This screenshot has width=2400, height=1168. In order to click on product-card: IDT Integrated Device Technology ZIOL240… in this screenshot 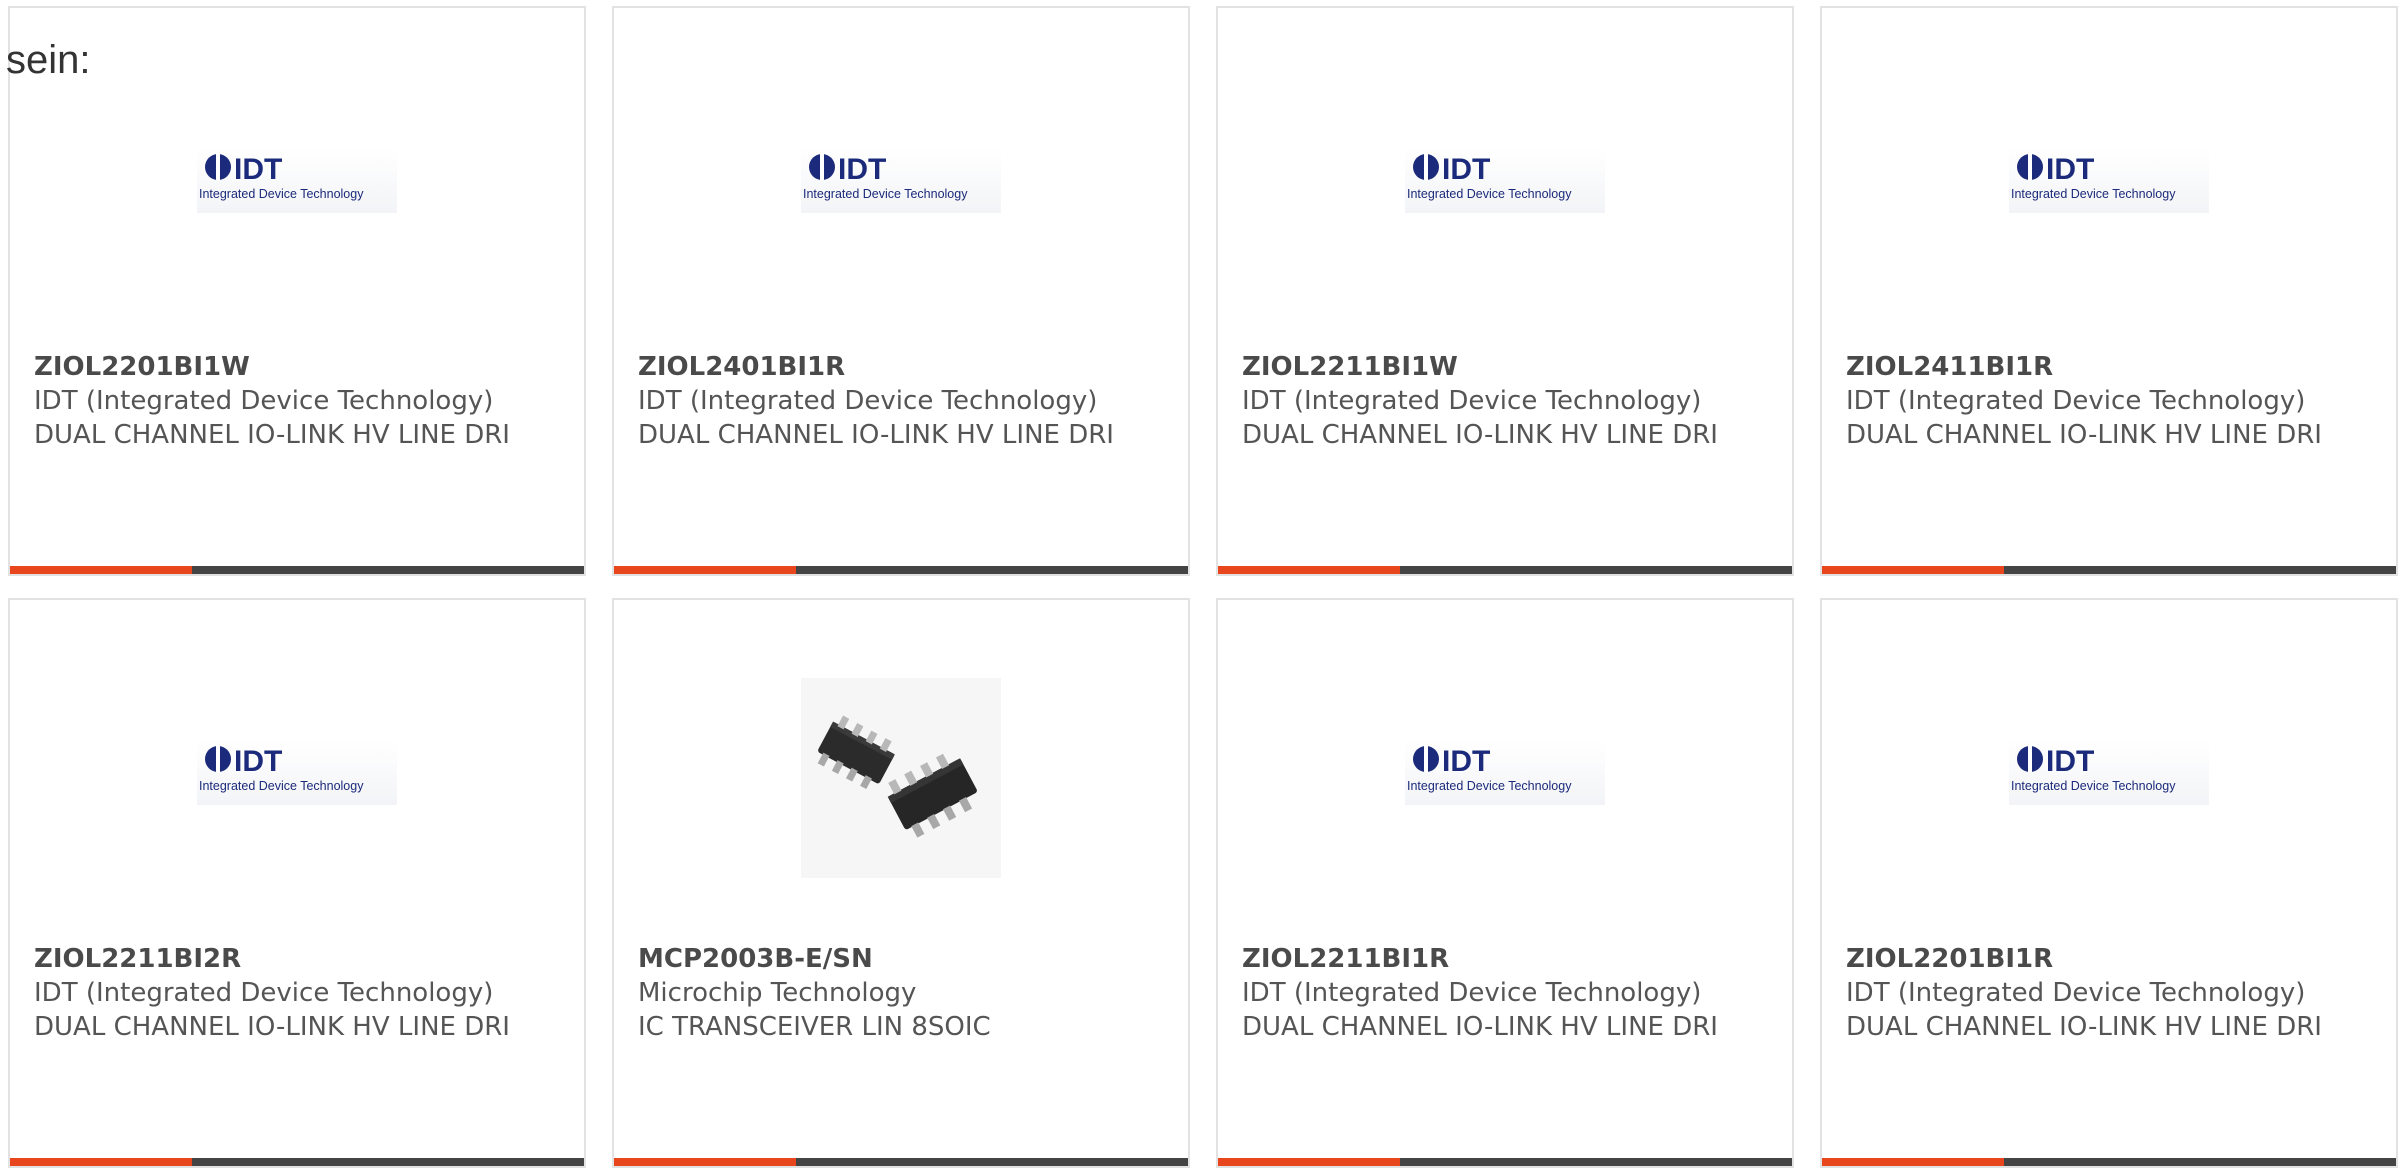, I will do `click(901, 291)`.